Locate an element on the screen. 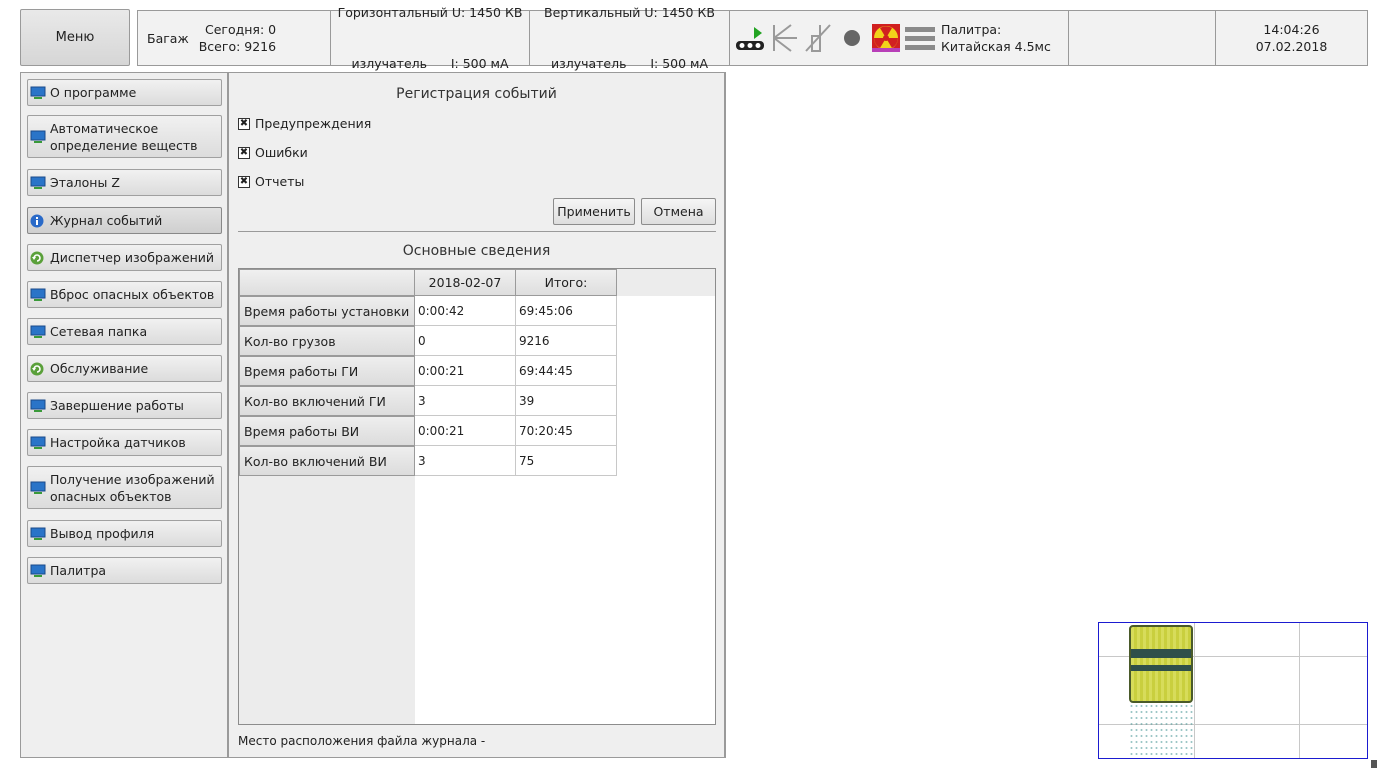  cell-total: 70:20:45 is located at coordinates (566, 431).